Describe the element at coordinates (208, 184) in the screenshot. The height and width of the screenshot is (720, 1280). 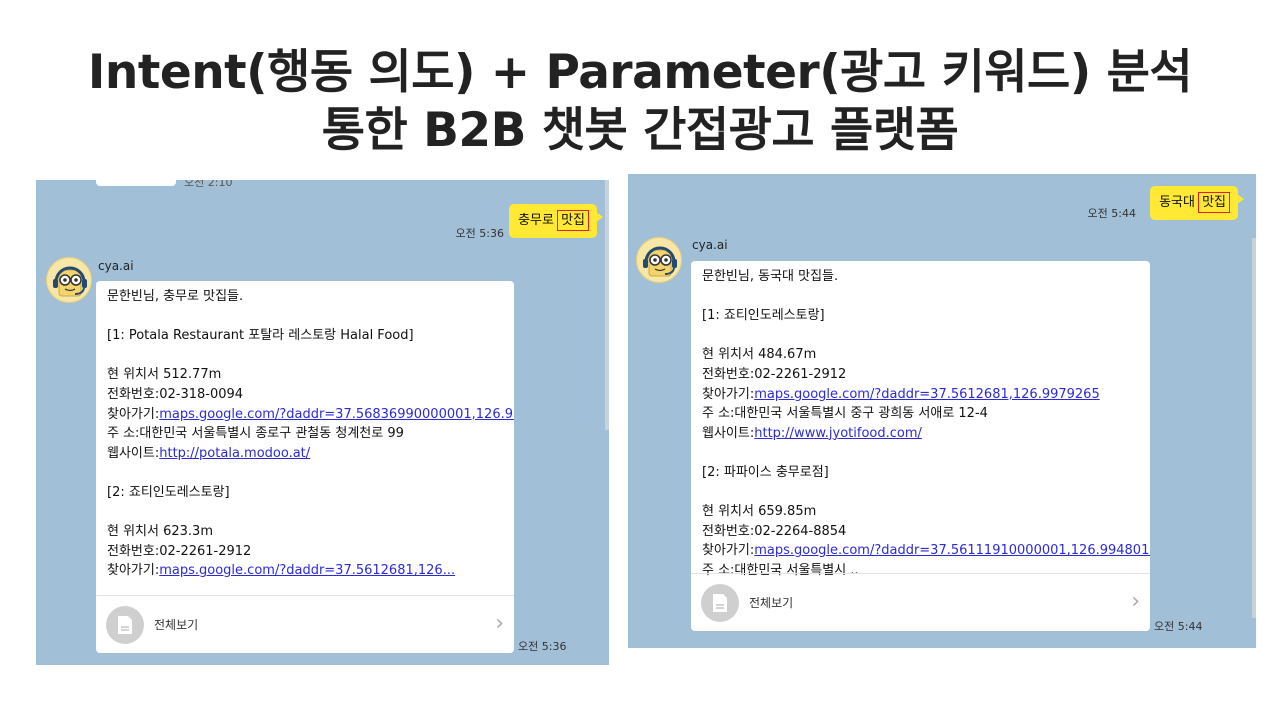
I see `previous-message-time: 오전 2:10` at that location.